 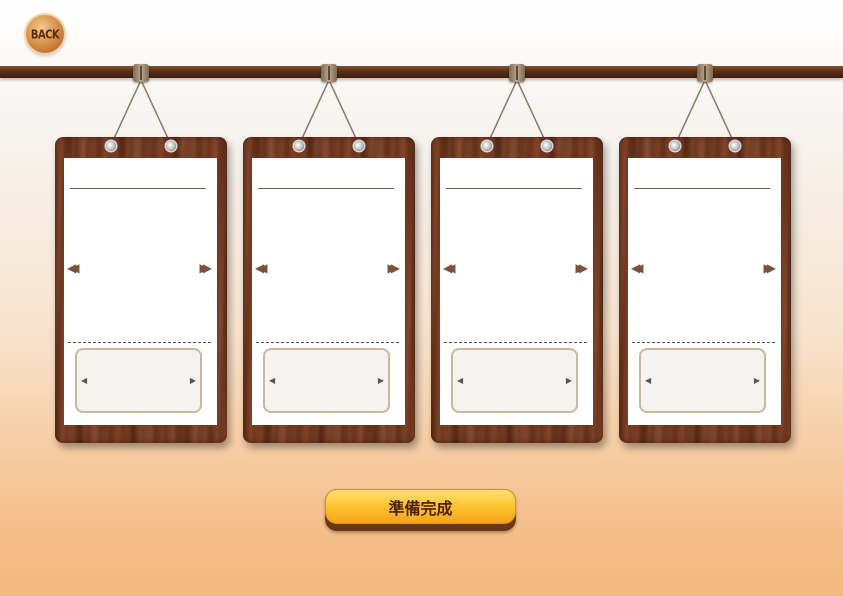 I want to click on character-board-3: ◀◀ ▶▶ ◀ ▶, so click(x=517, y=290).